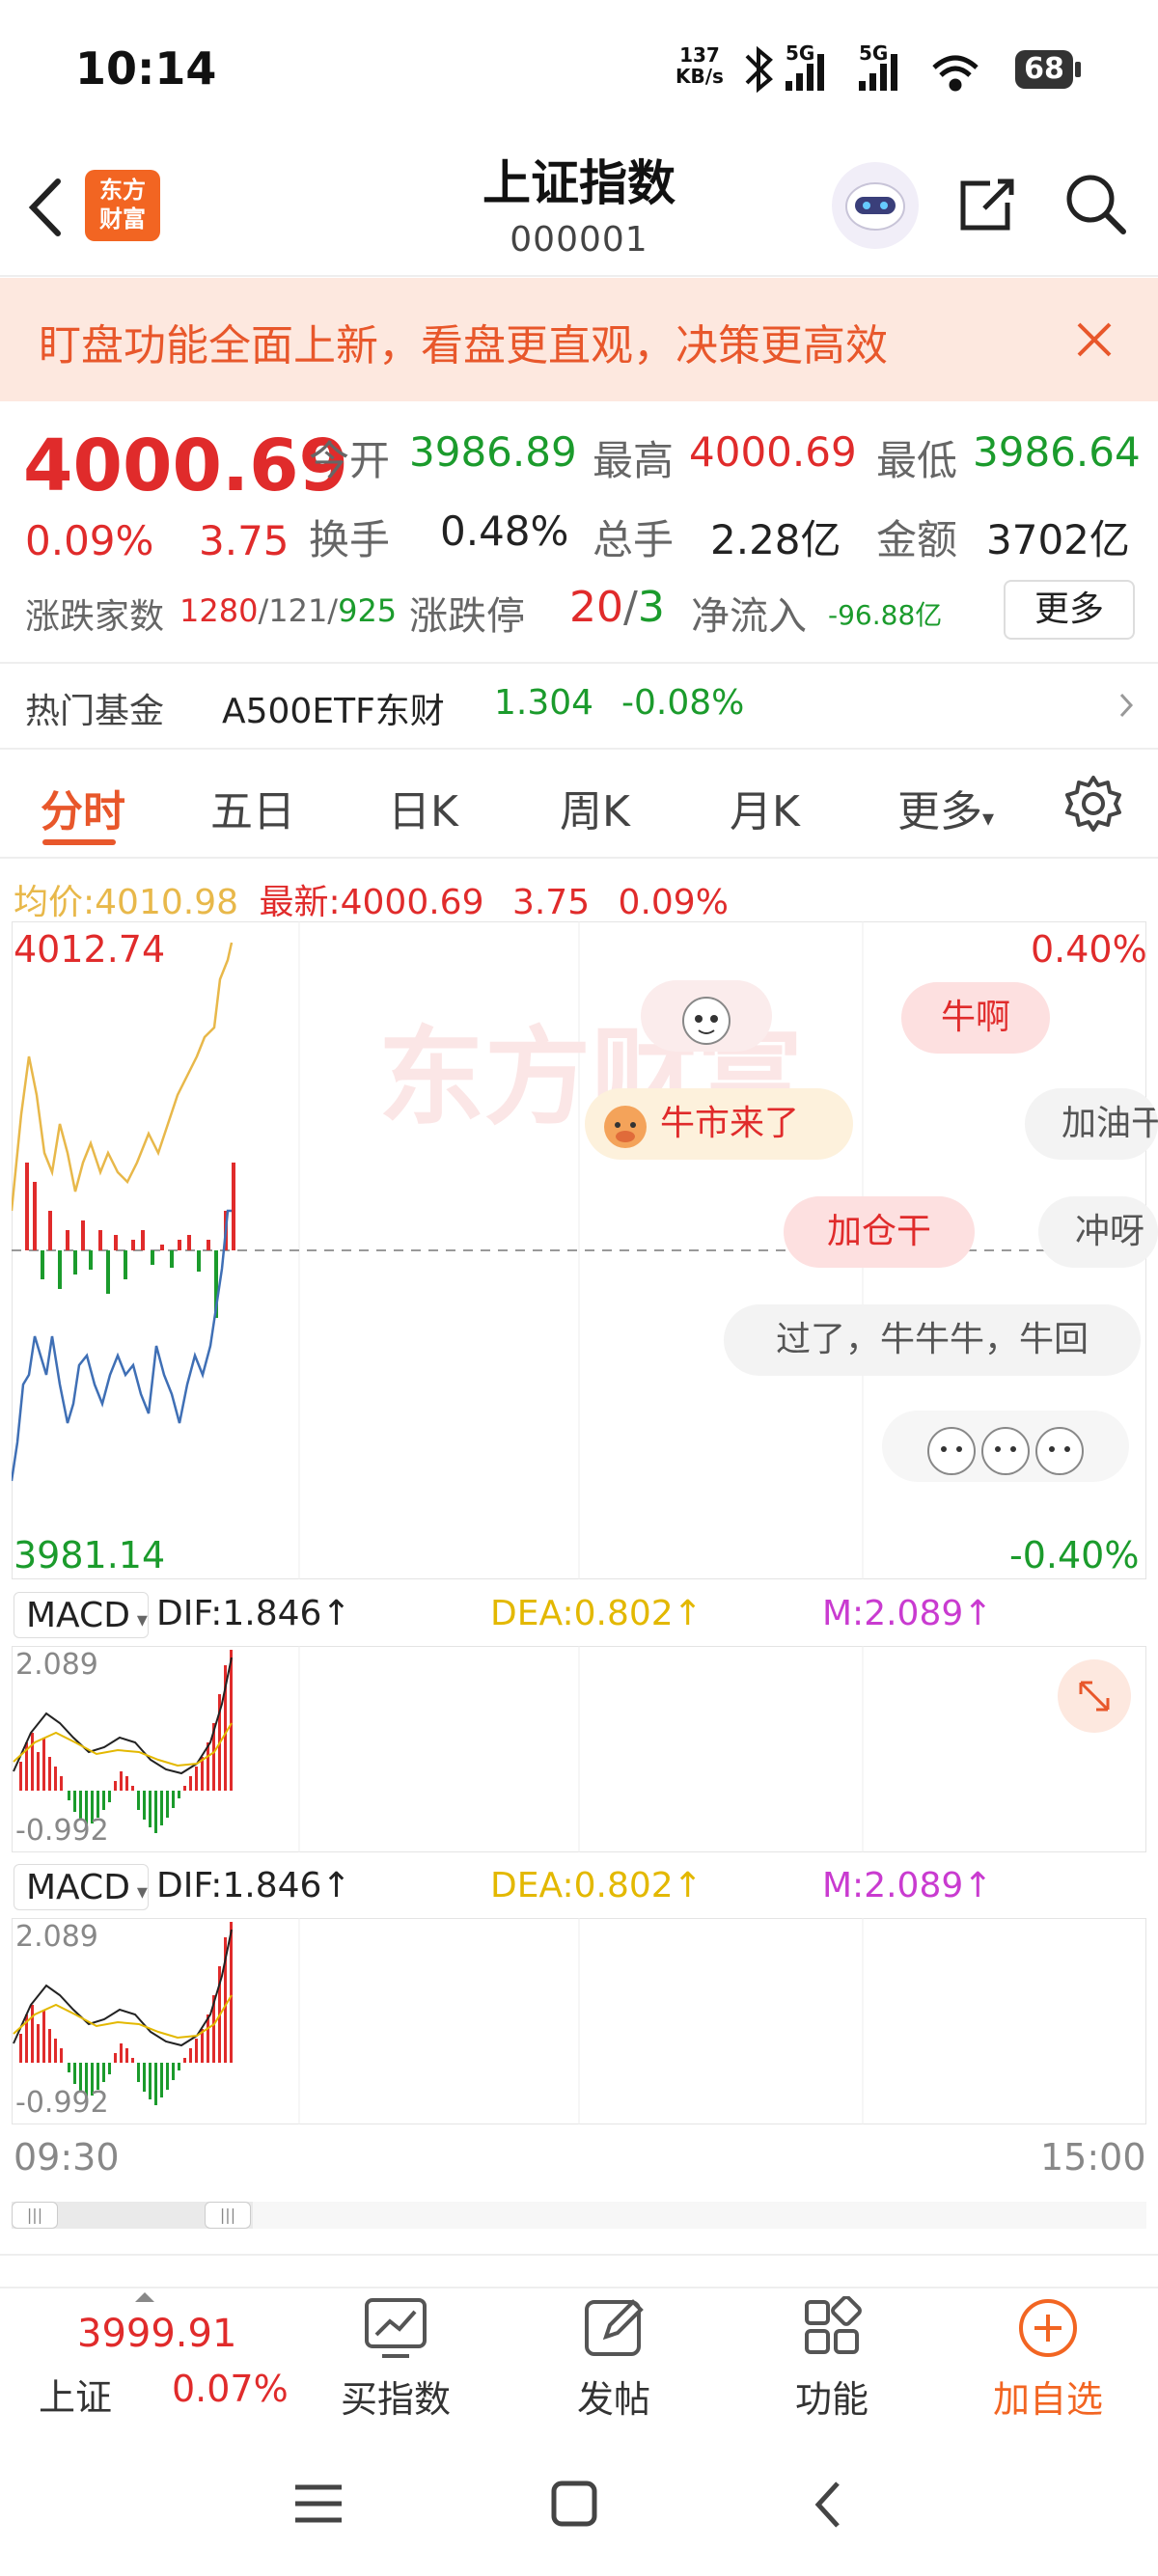 This screenshot has width=1158, height=2576. What do you see at coordinates (55, 903) in the screenshot?
I see `avg-label: 均价:` at bounding box center [55, 903].